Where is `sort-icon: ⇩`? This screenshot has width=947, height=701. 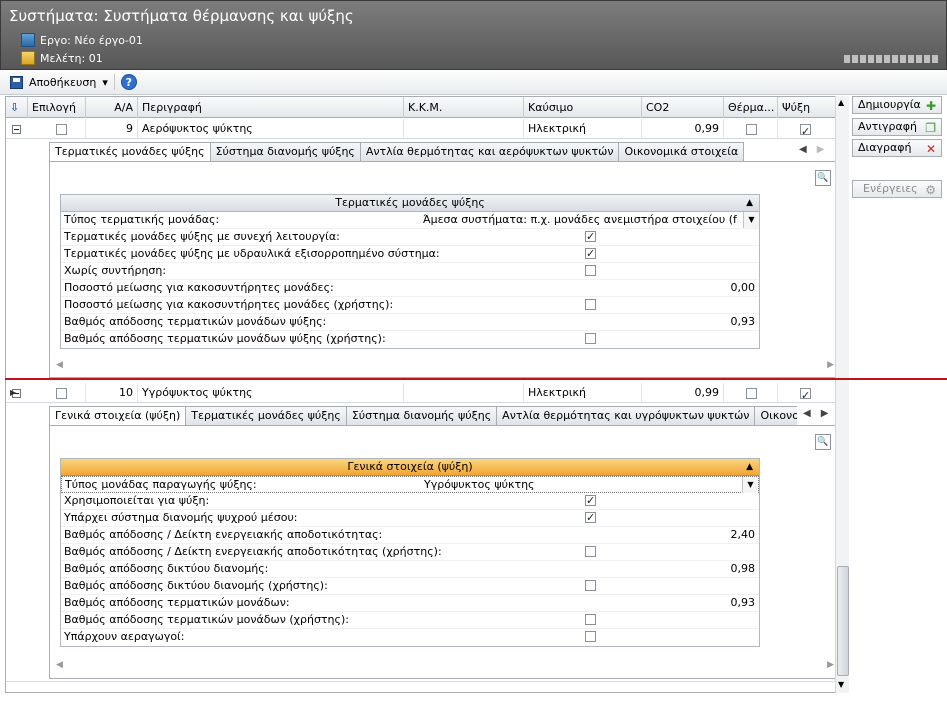 sort-icon: ⇩ is located at coordinates (17, 107).